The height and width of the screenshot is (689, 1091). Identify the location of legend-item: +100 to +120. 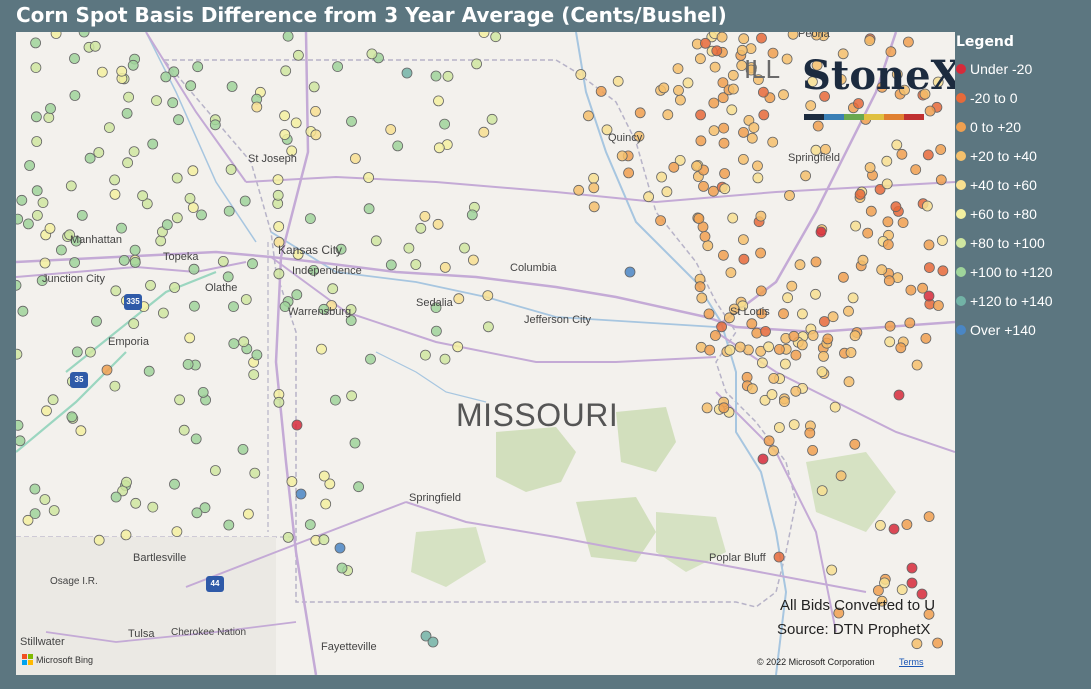
(1023, 271).